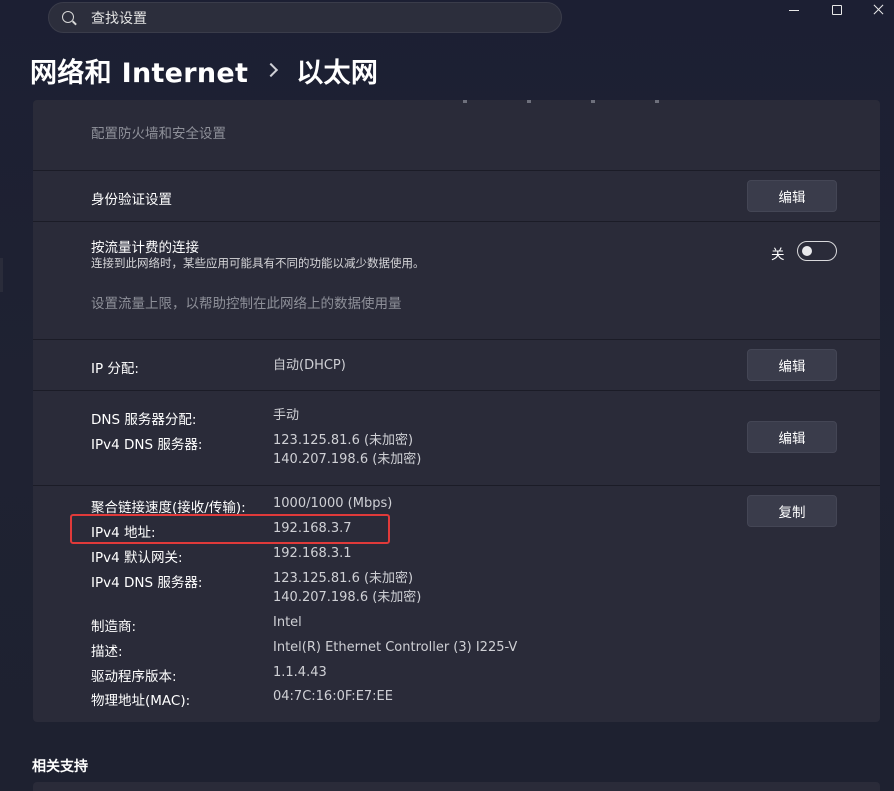  What do you see at coordinates (286, 415) in the screenshot?
I see `dns-assignment-value: 手动` at bounding box center [286, 415].